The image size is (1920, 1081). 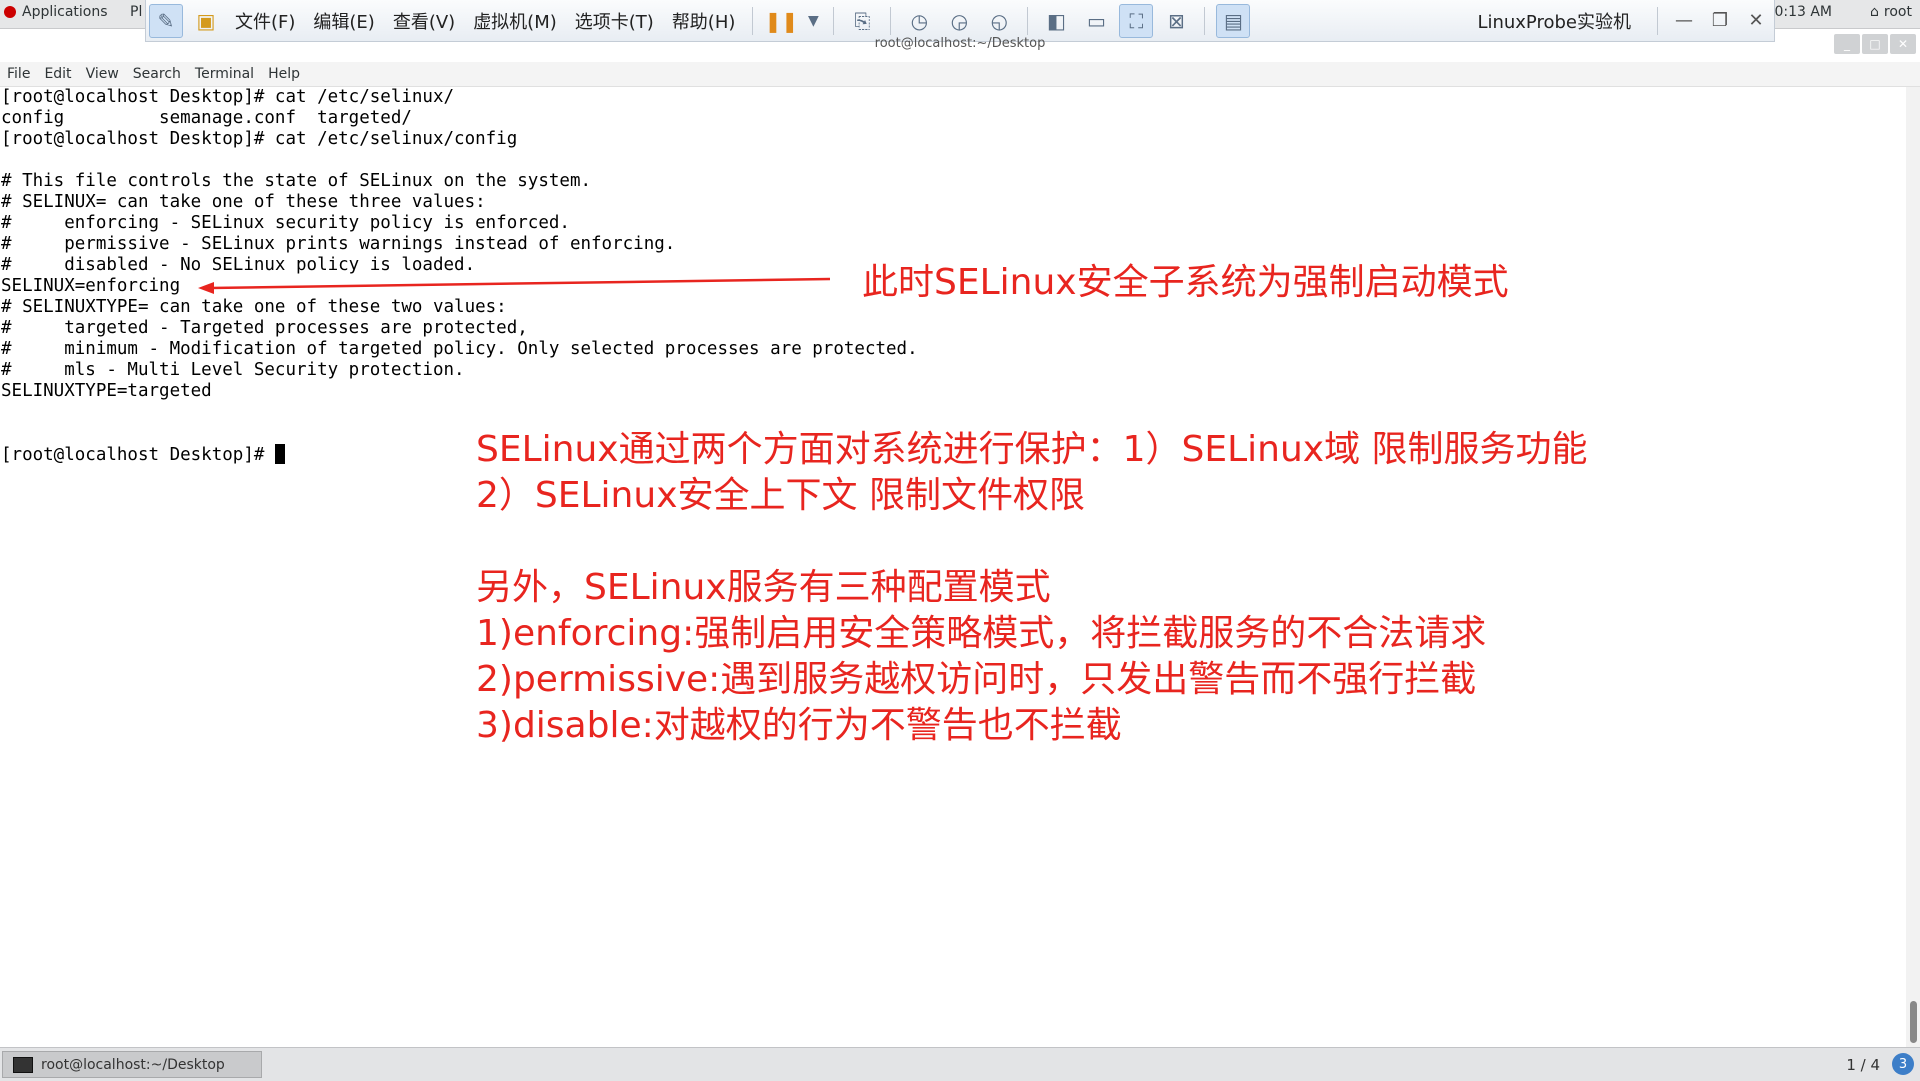 I want to click on taskbar-task-label: root@localhost:~/Desktop, so click(x=133, y=1064).